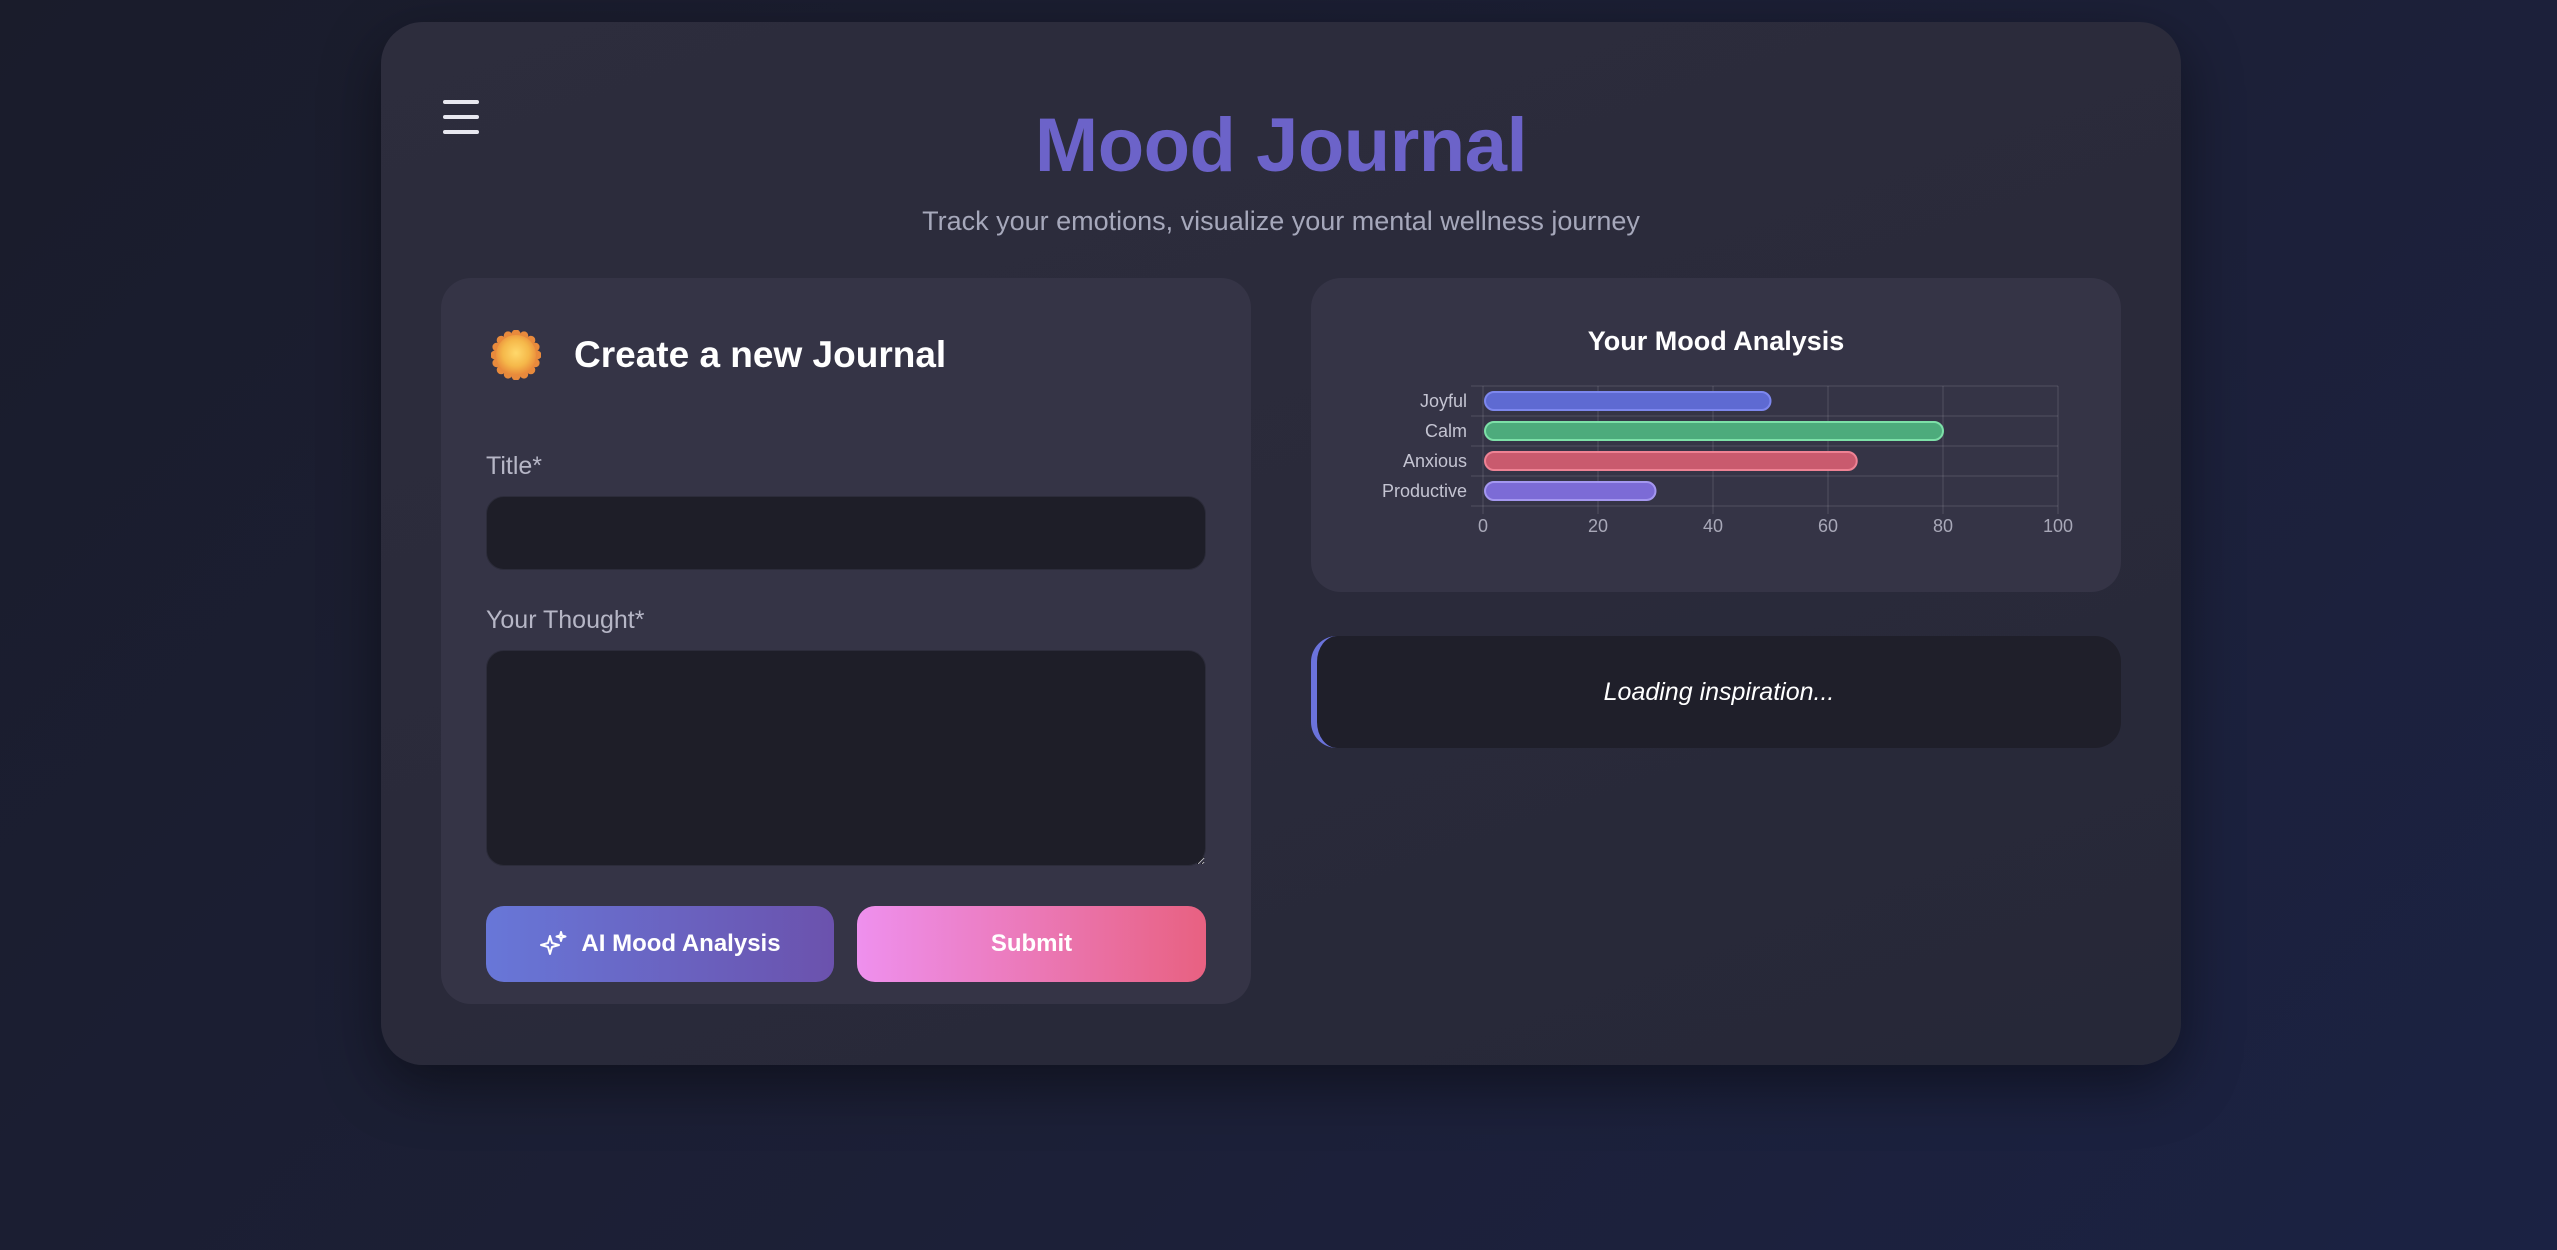 This screenshot has width=2557, height=1250. What do you see at coordinates (1628, 401) in the screenshot?
I see `bar-joyful` at bounding box center [1628, 401].